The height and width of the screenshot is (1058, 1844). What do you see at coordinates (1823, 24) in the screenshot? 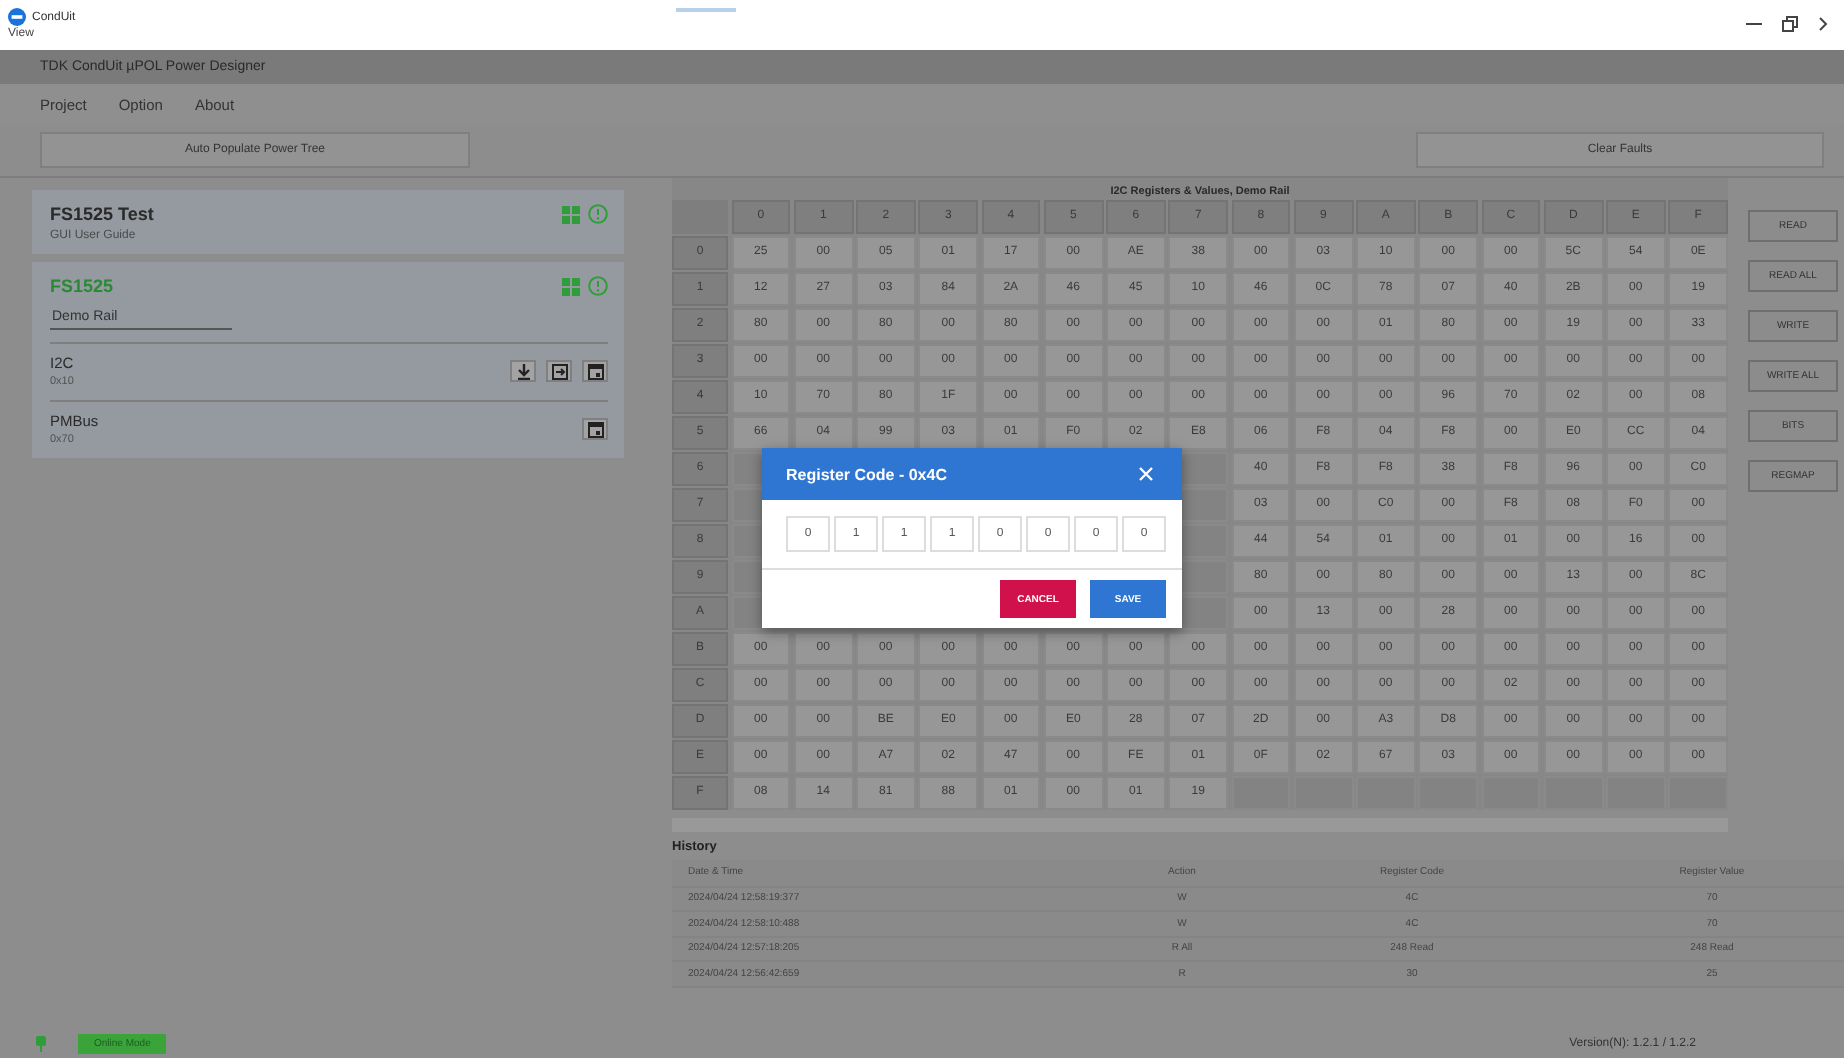
I see `chevron-icon` at bounding box center [1823, 24].